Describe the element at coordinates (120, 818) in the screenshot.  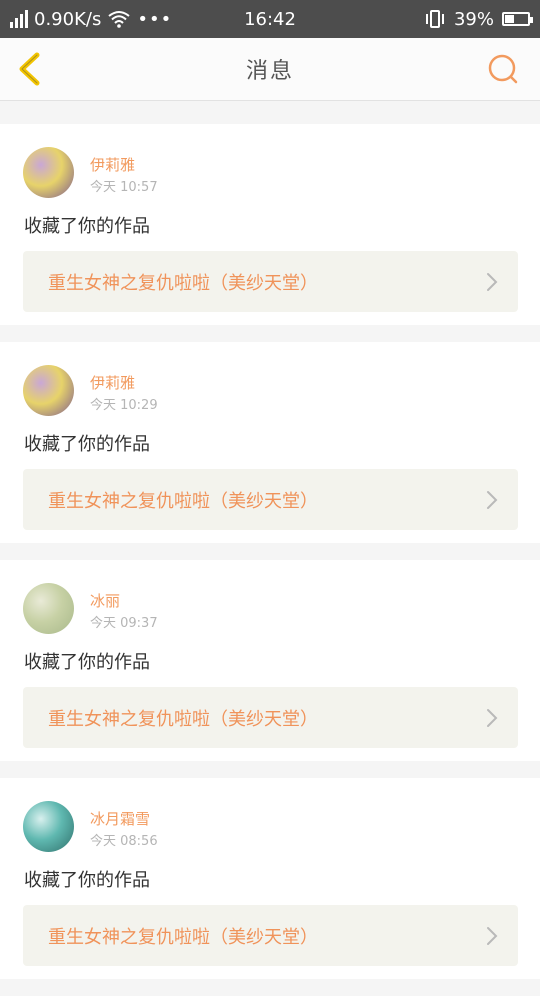
I see `username: 冰月霜雪` at that location.